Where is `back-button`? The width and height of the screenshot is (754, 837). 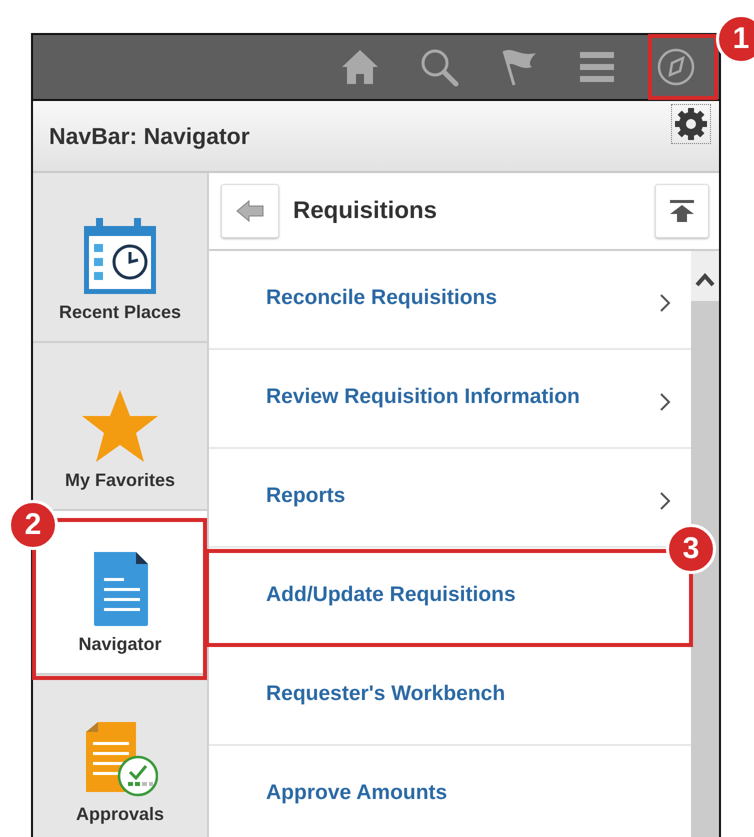
back-button is located at coordinates (250, 211).